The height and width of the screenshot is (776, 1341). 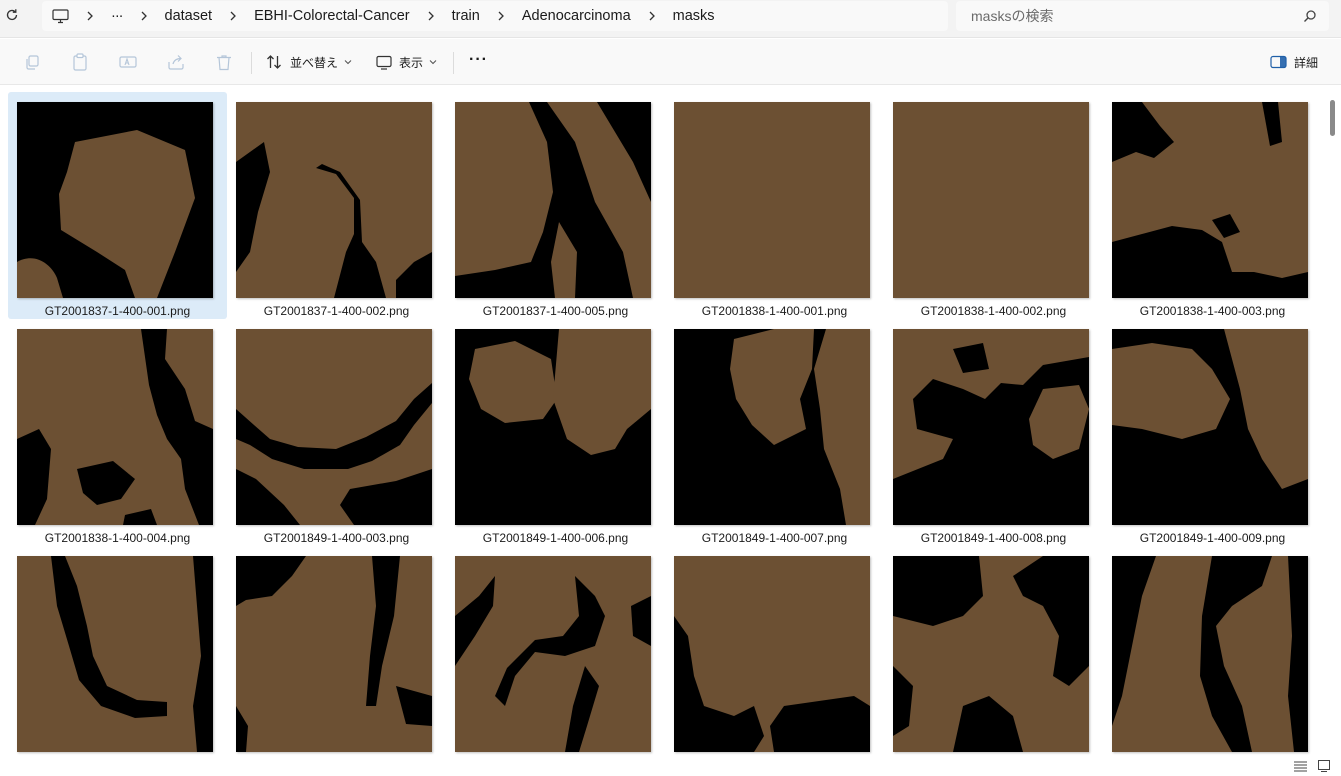 What do you see at coordinates (670, 62) in the screenshot?
I see `command-bar: 並べ替え 表示 ··· 詳細` at bounding box center [670, 62].